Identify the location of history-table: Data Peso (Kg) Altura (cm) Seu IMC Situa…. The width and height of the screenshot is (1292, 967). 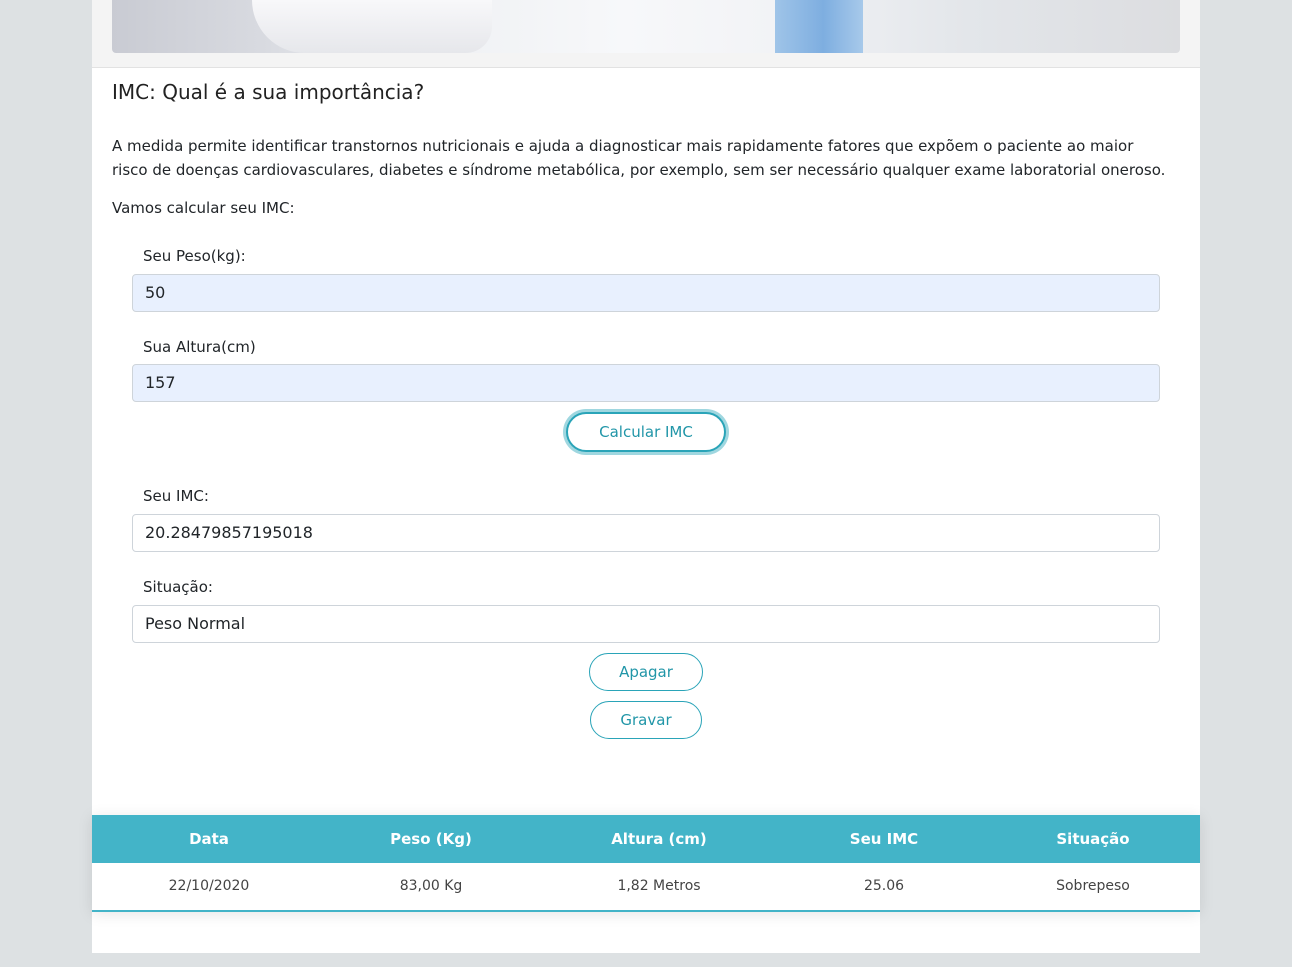
(646, 863).